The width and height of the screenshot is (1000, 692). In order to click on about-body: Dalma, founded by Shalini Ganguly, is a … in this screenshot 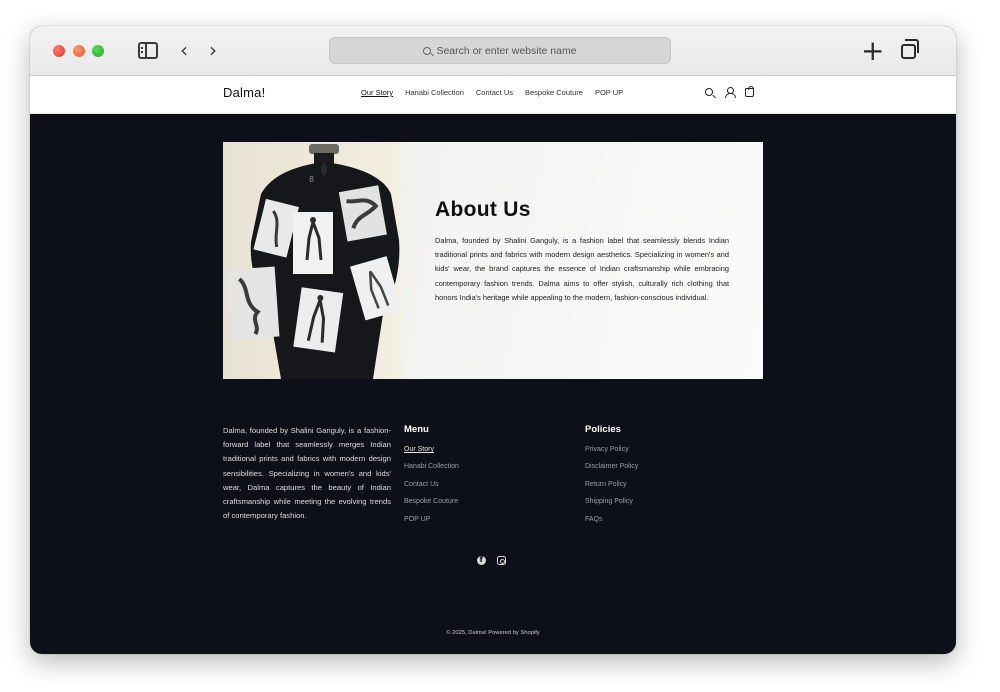, I will do `click(582, 269)`.